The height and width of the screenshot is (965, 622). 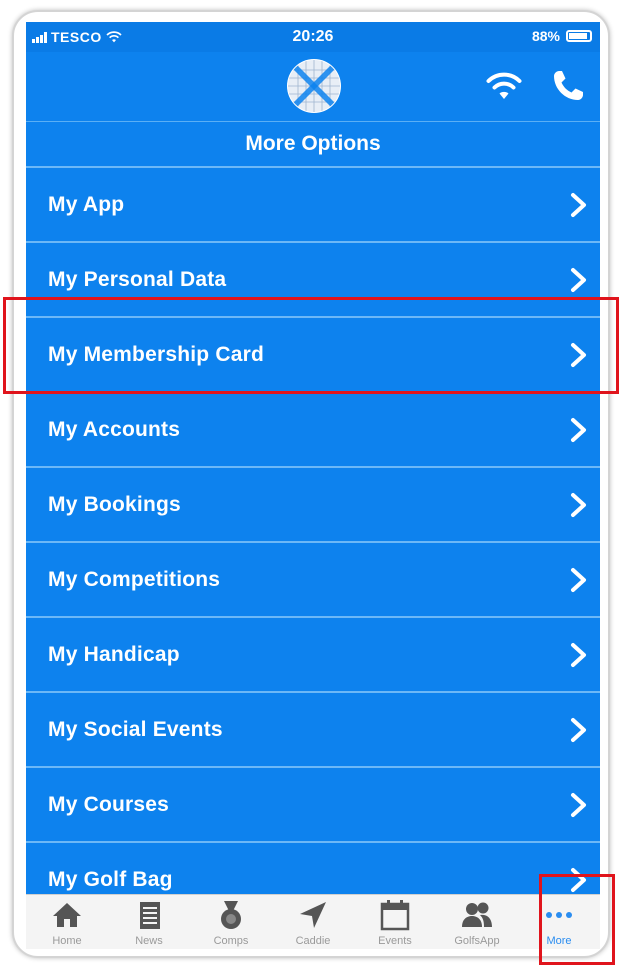 I want to click on battery-percent: 88%, so click(x=545, y=36).